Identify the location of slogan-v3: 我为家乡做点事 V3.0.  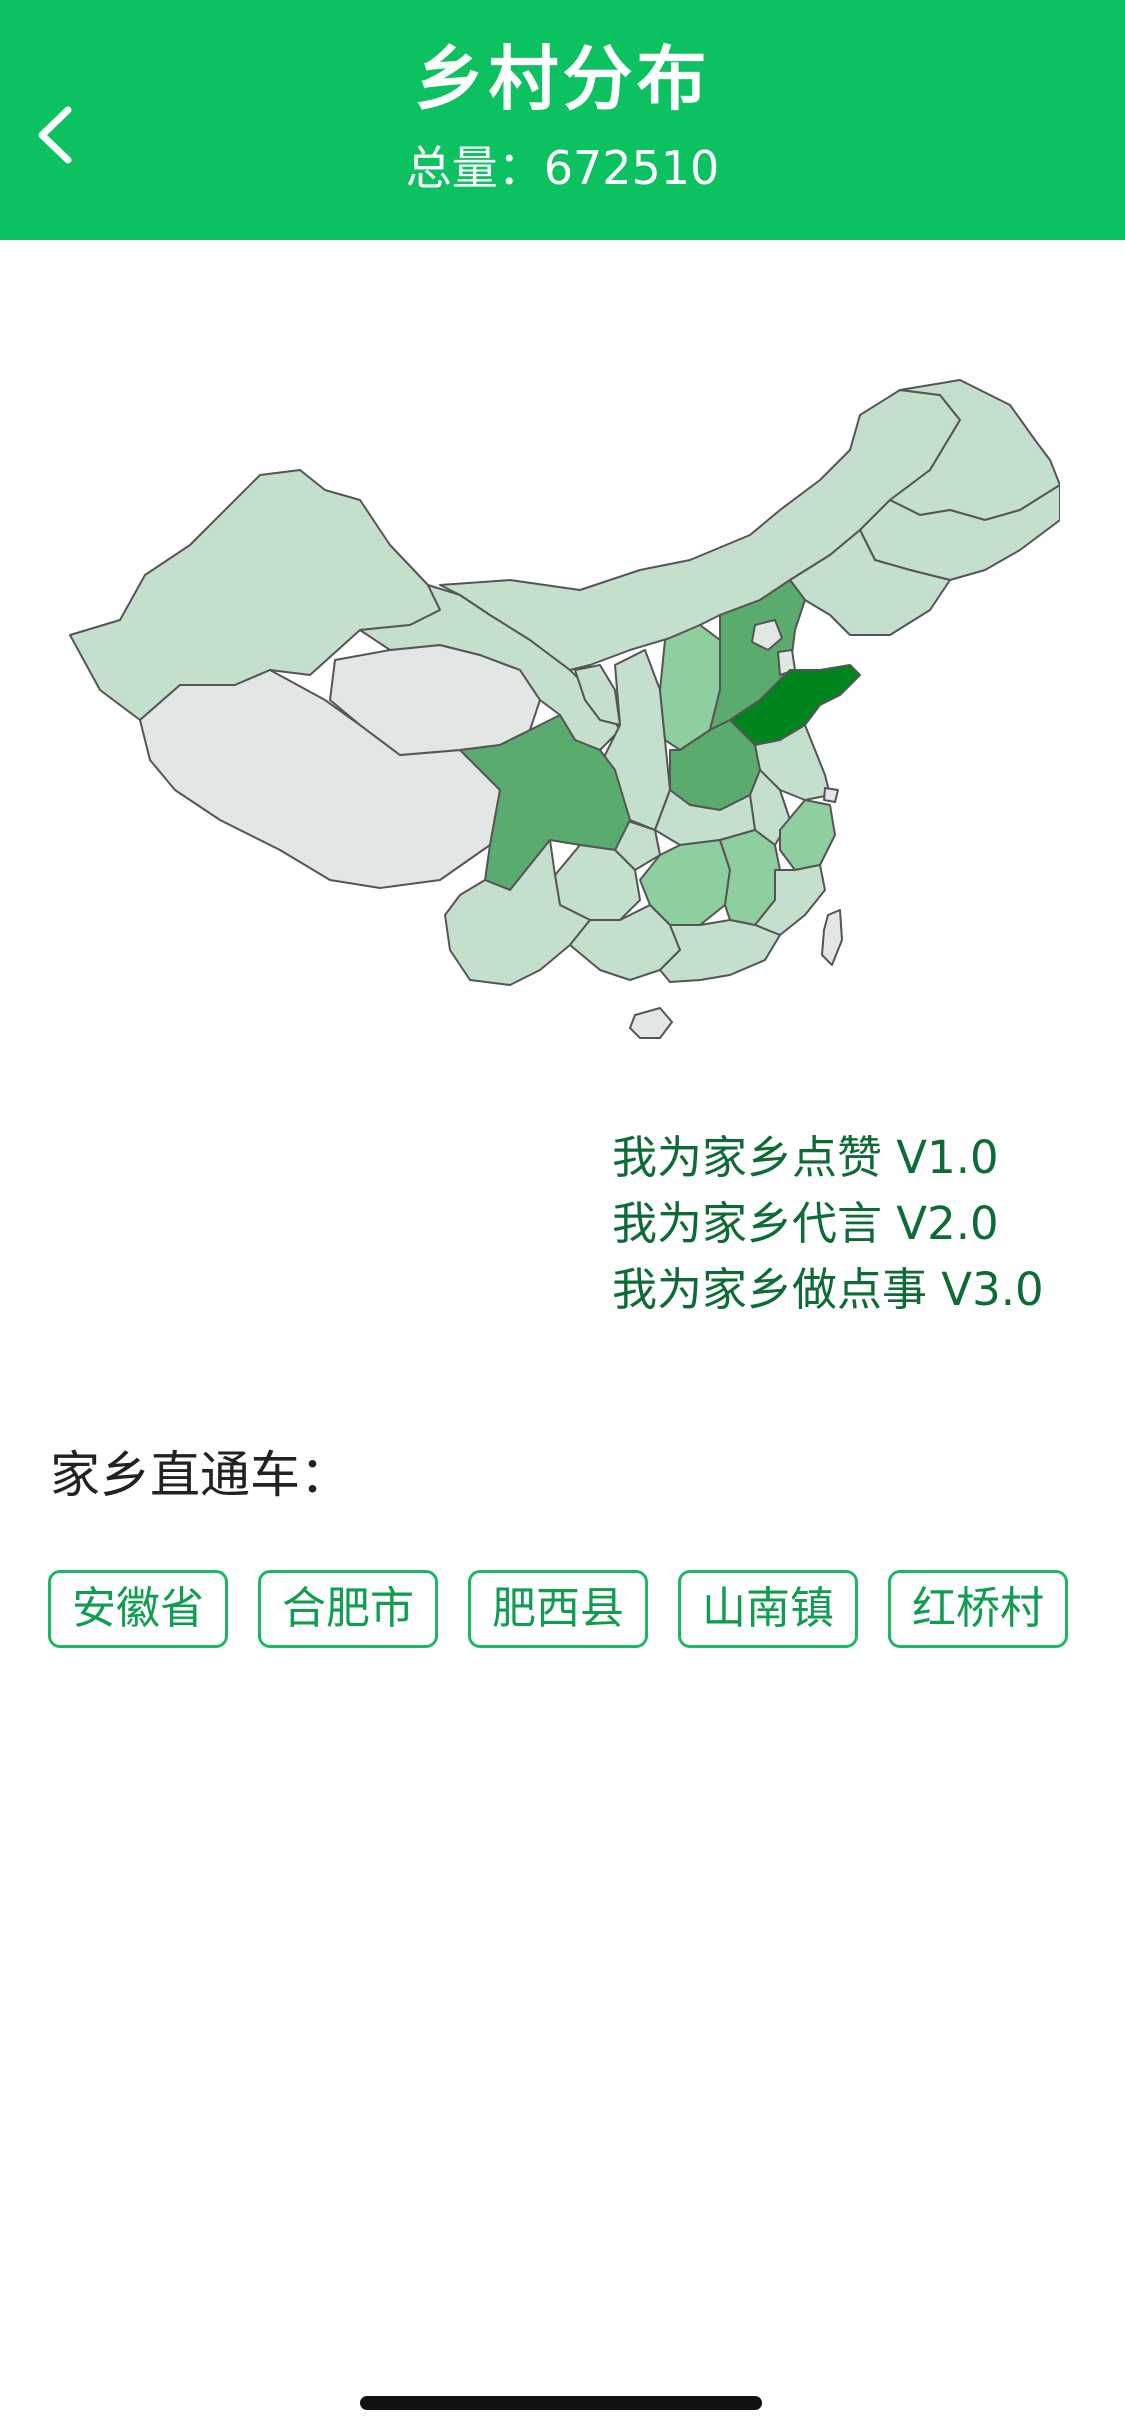
(828, 1289).